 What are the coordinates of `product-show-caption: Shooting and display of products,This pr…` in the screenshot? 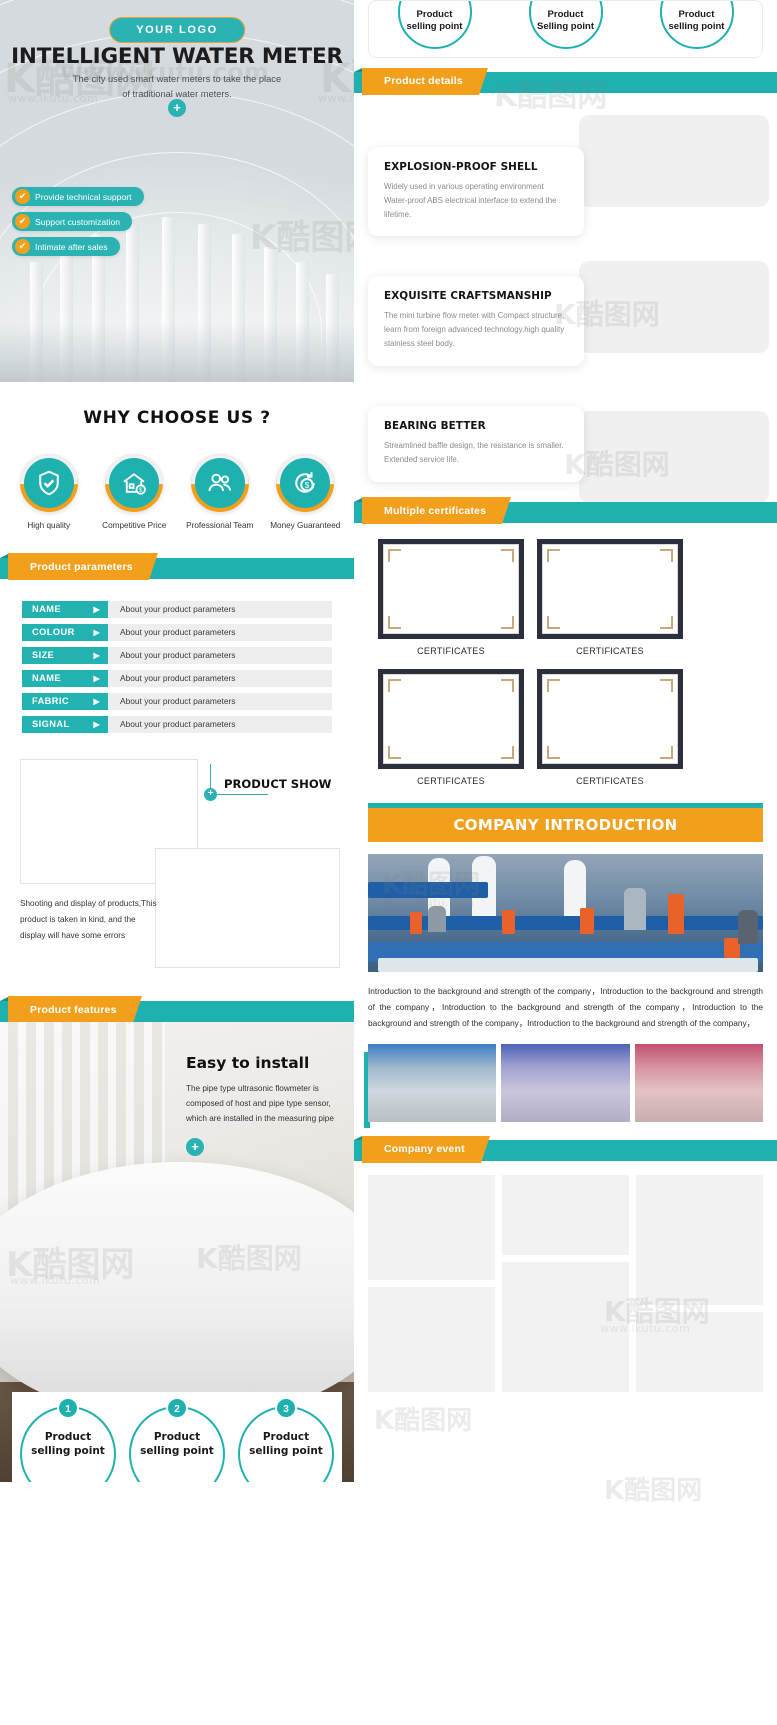 It's located at (88, 919).